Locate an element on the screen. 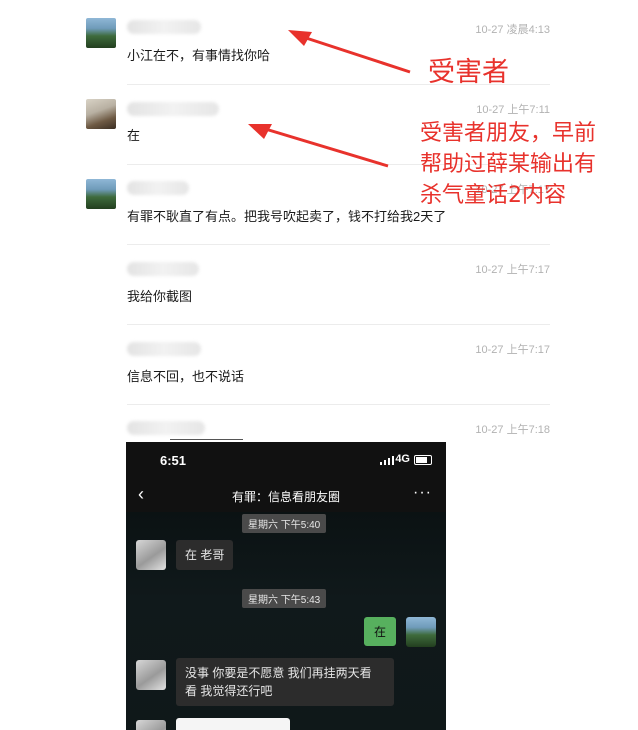 The image size is (638, 730). annotation-line: 帮助过薛某输出有 is located at coordinates (508, 164).